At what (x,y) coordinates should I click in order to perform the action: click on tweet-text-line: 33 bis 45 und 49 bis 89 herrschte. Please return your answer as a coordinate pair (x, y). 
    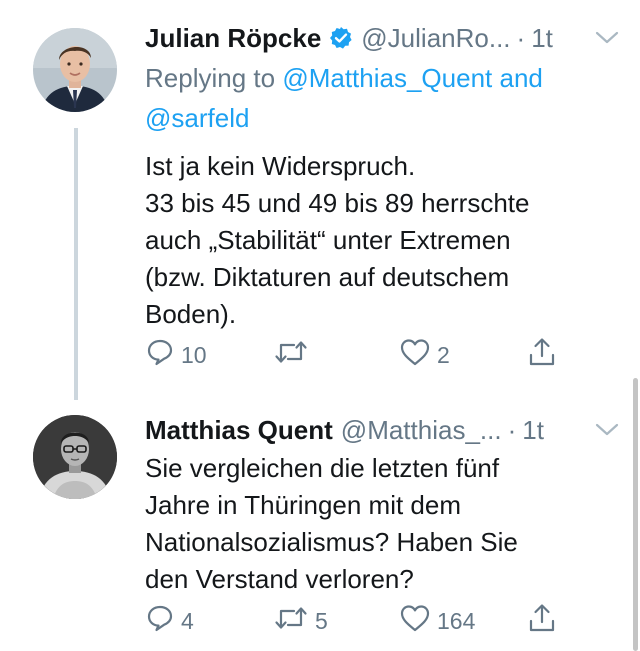
    Looking at the image, I should click on (337, 203).